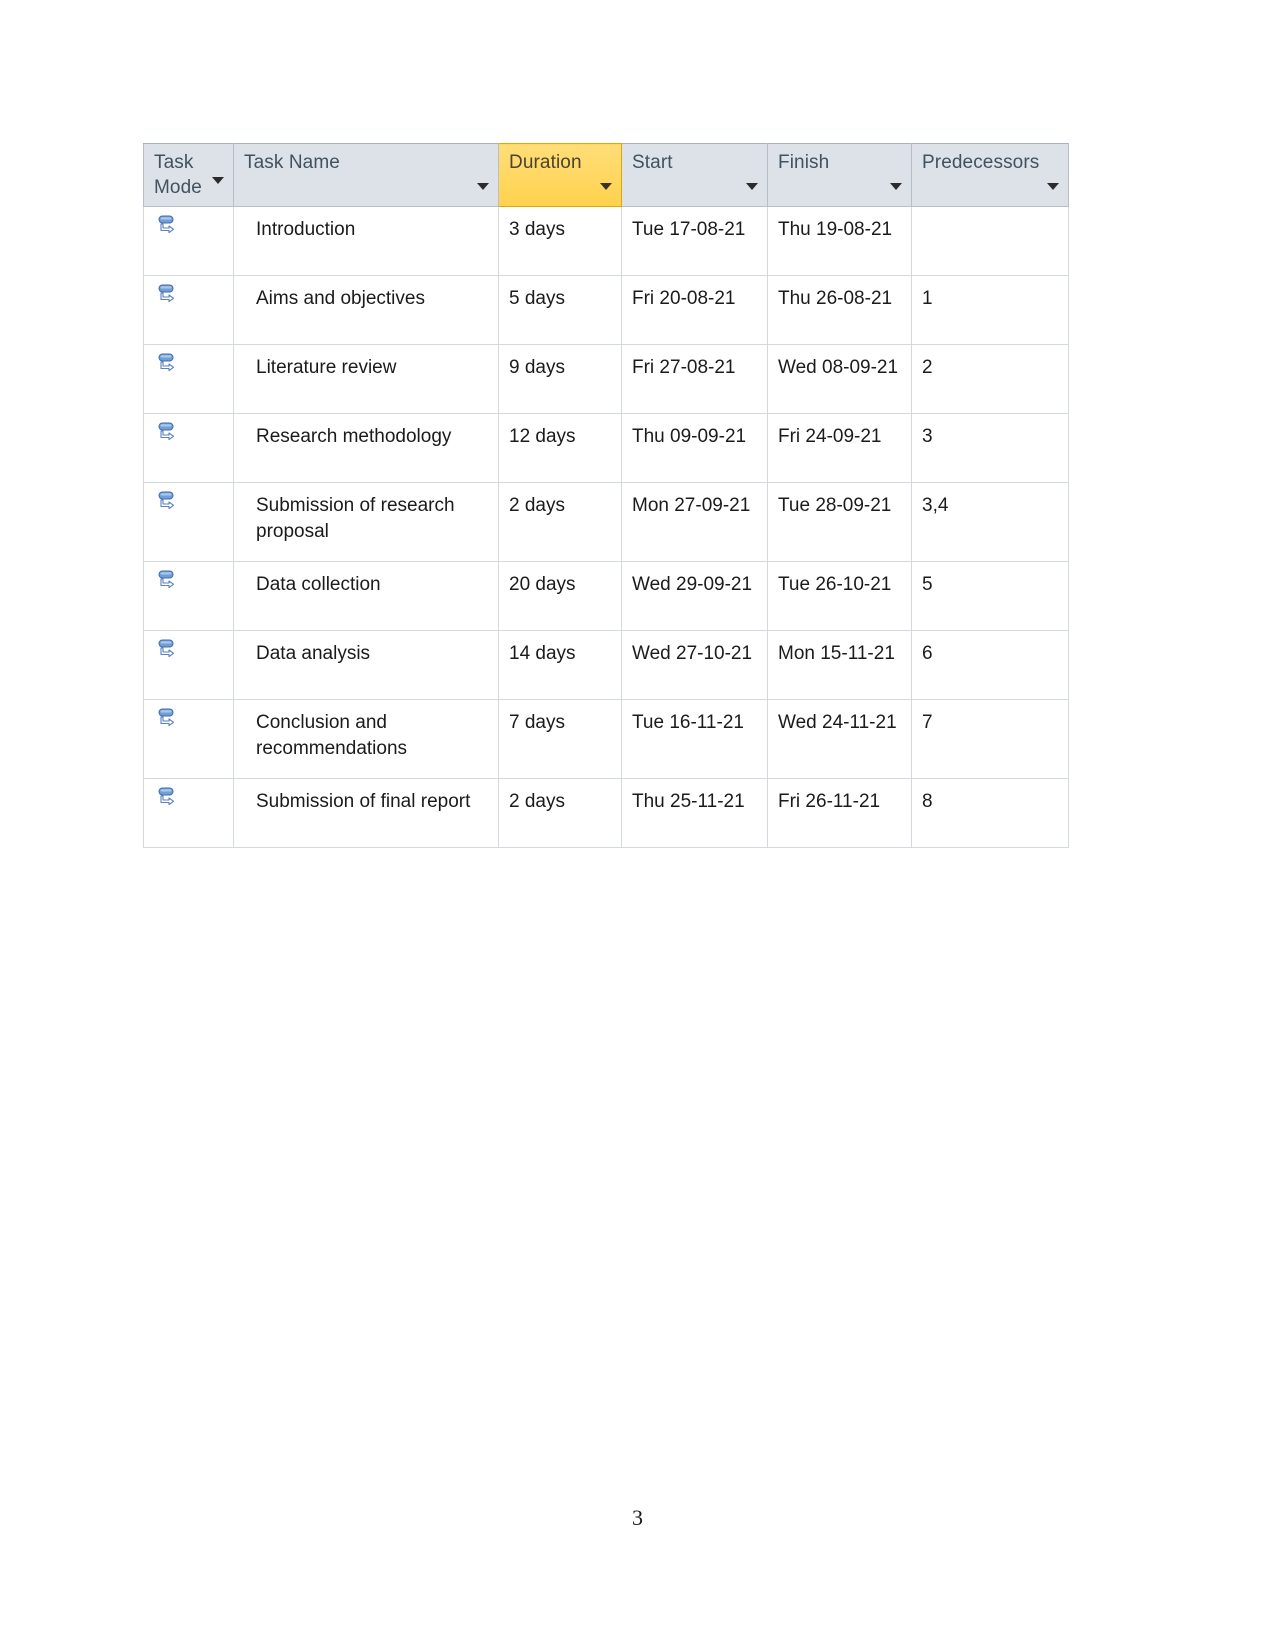 The height and width of the screenshot is (1650, 1275). Describe the element at coordinates (178, 175) in the screenshot. I see `column-header-task-mode-label: Task Mode` at that location.